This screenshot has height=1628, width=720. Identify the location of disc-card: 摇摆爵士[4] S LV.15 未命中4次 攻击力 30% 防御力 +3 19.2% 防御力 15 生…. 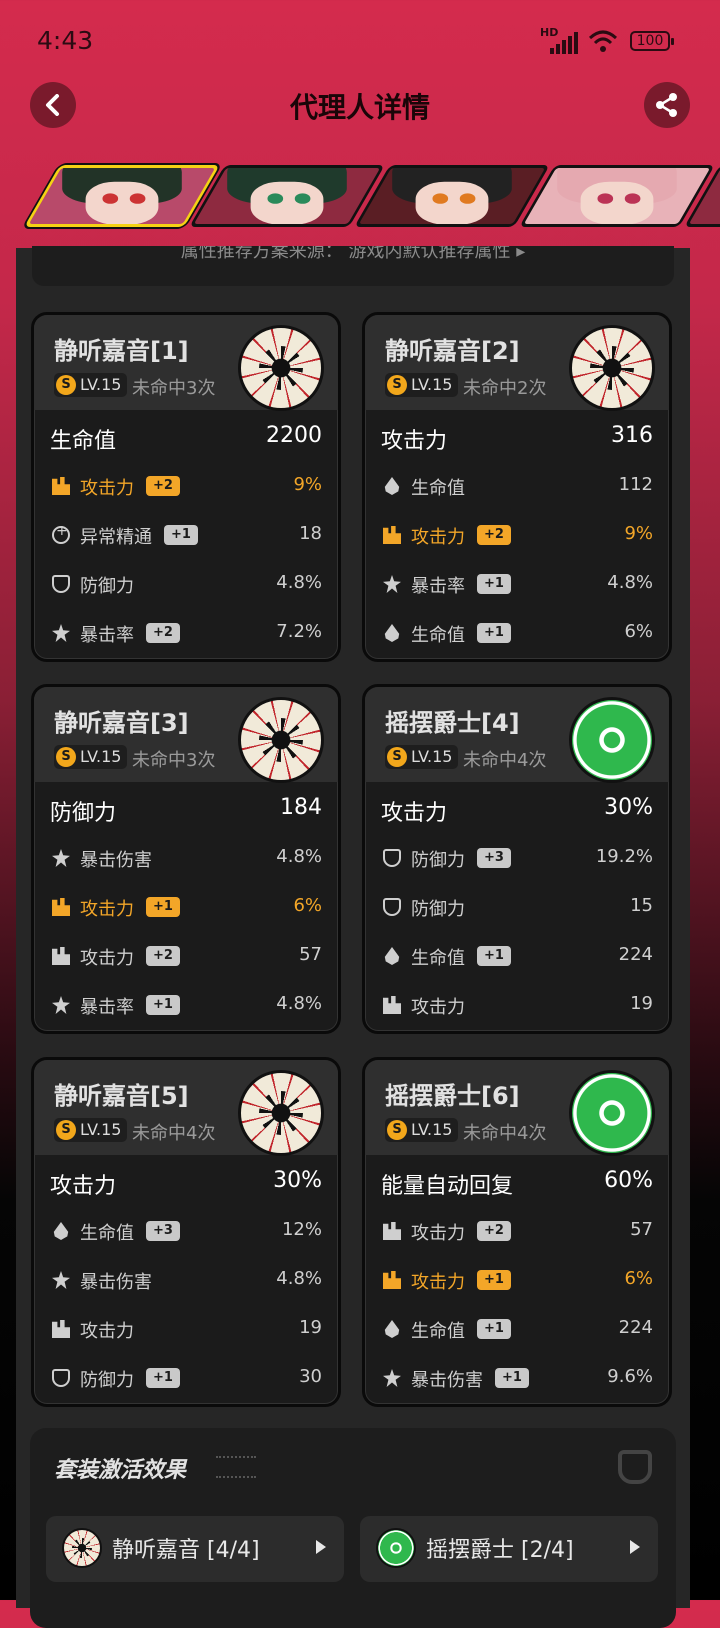
(517, 859).